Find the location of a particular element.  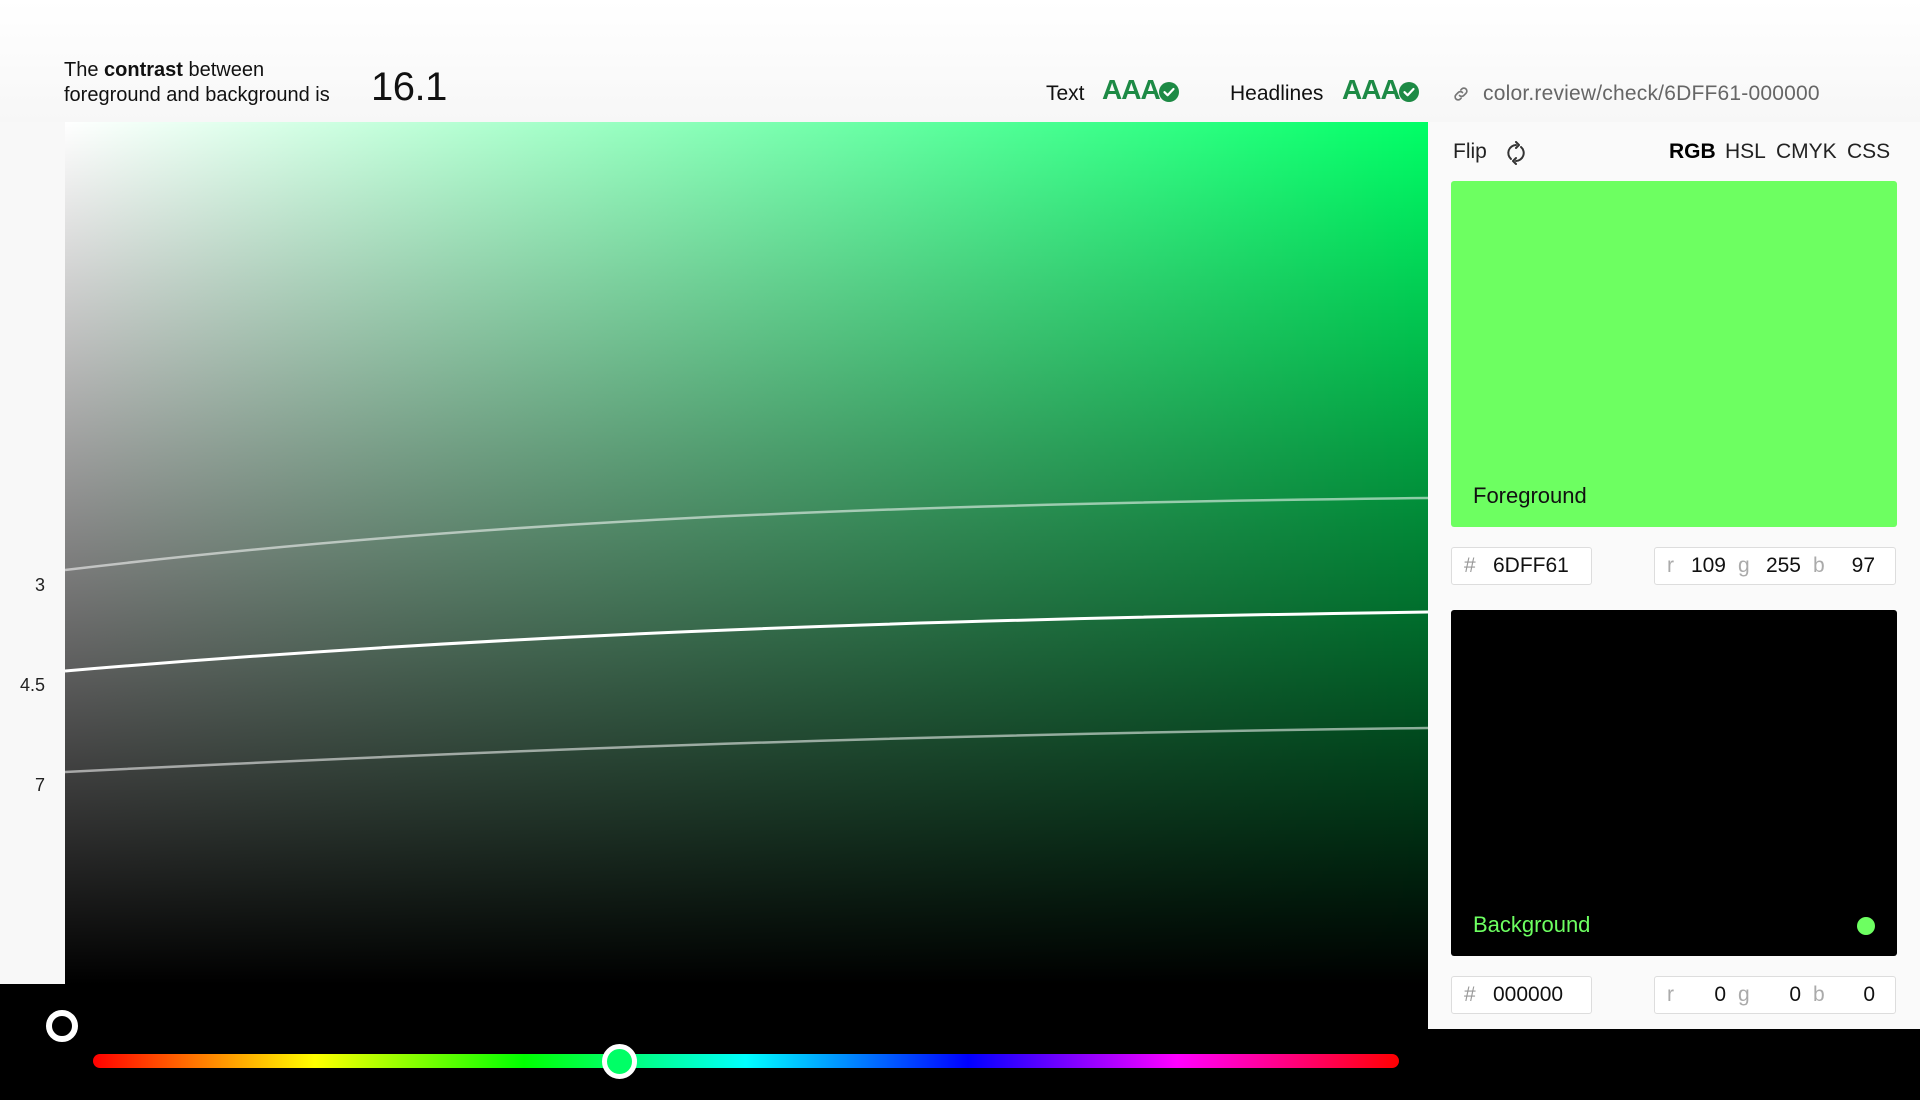

background-rgb-input: r 0 g 0 b 0 is located at coordinates (1775, 995).